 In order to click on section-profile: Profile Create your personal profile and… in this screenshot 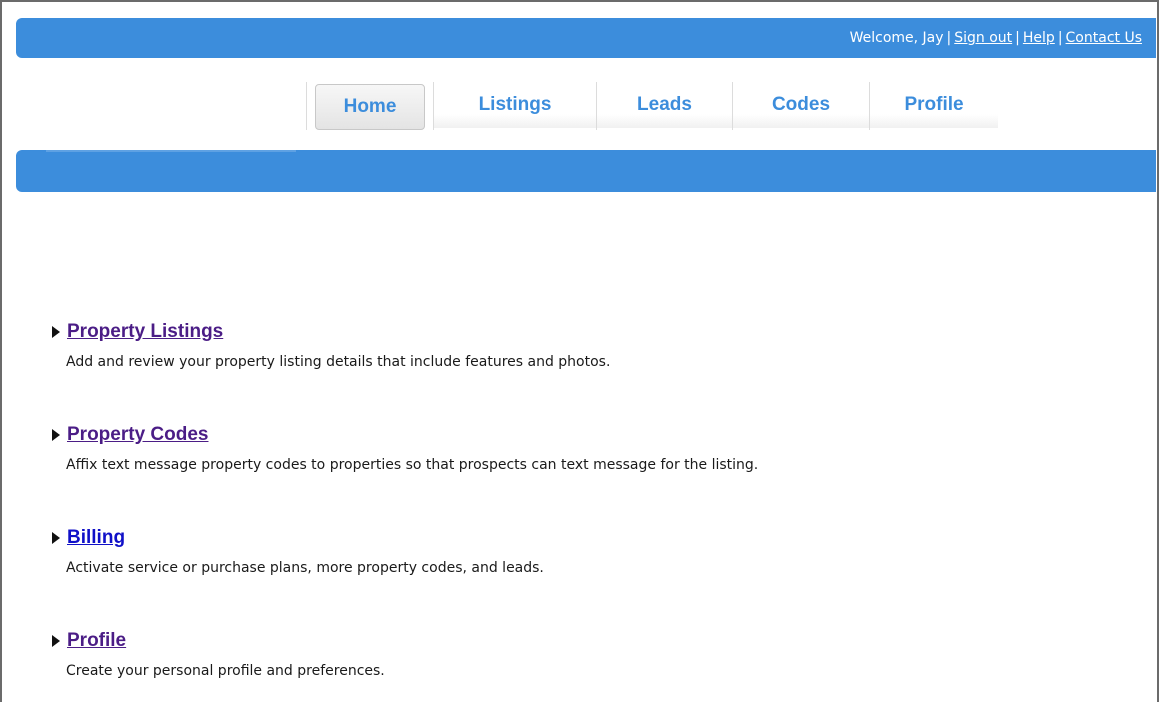, I will do `click(405, 666)`.